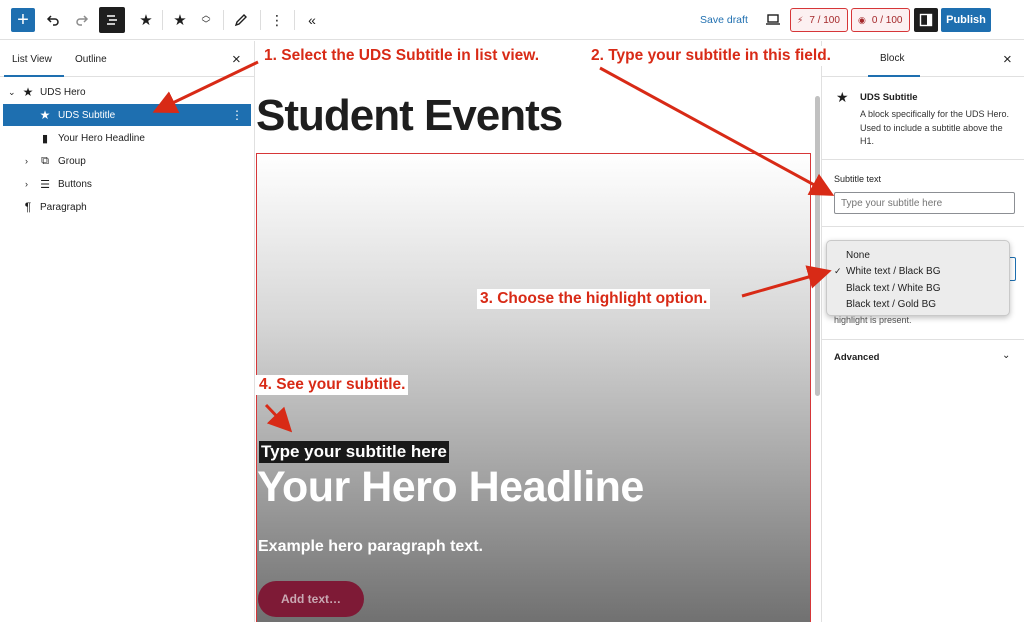 The height and width of the screenshot is (622, 1024). Describe the element at coordinates (127, 115) in the screenshot. I see `list-item-uds-subtitle: ★ UDS Subtitle ⋮` at that location.